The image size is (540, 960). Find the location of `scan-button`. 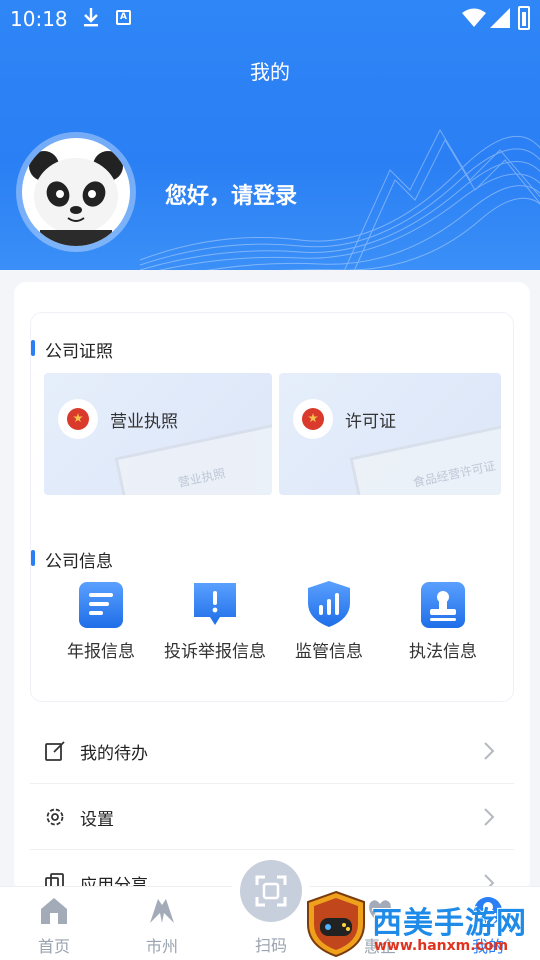

scan-button is located at coordinates (271, 891).